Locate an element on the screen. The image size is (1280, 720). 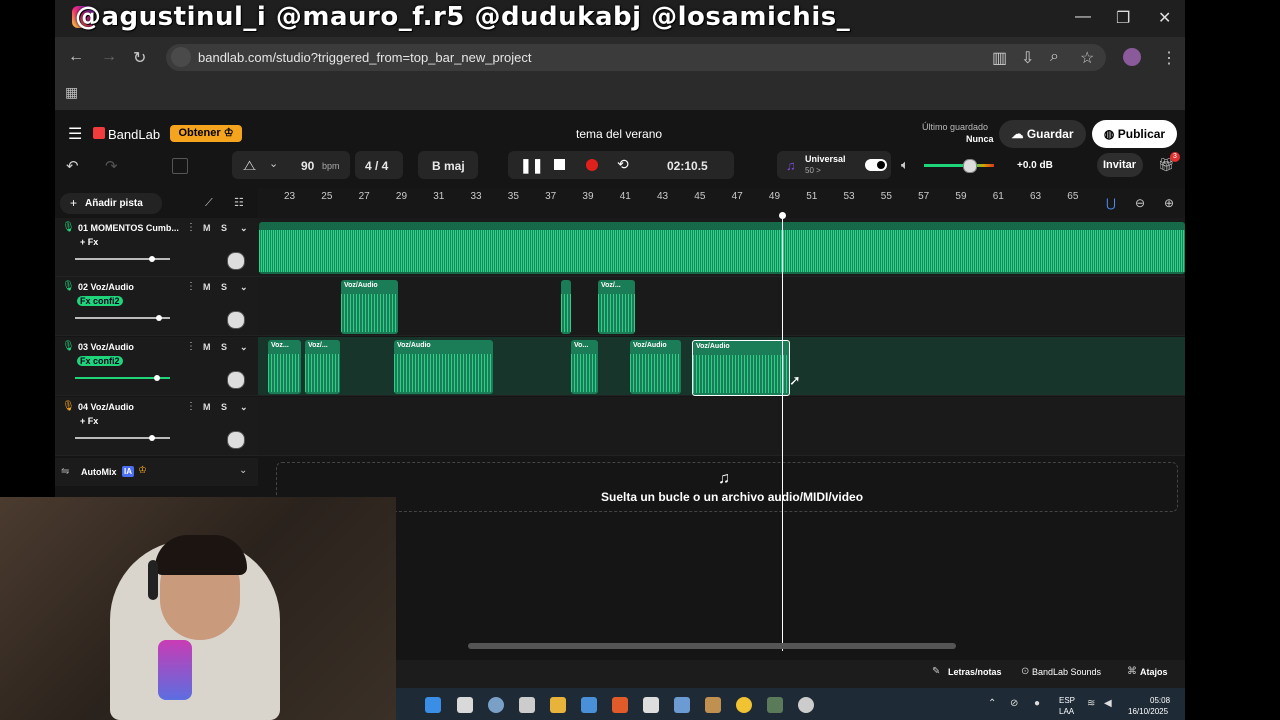
zoom-icon: ⌕ is located at coordinates (1054, 57).